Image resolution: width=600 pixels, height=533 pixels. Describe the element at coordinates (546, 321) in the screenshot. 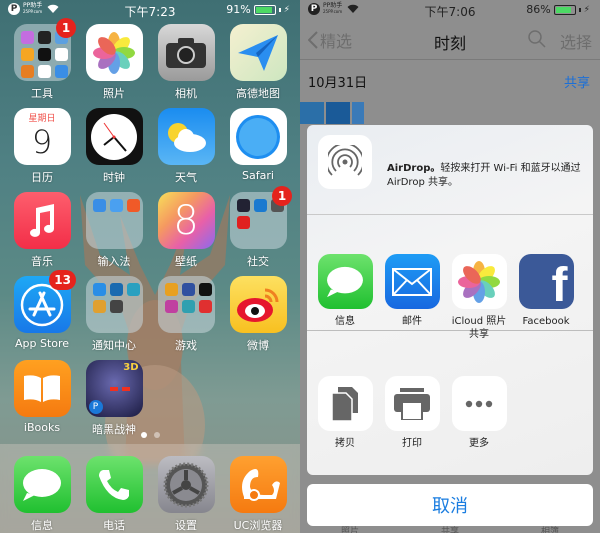

I see `share-target-label: Facebook` at that location.